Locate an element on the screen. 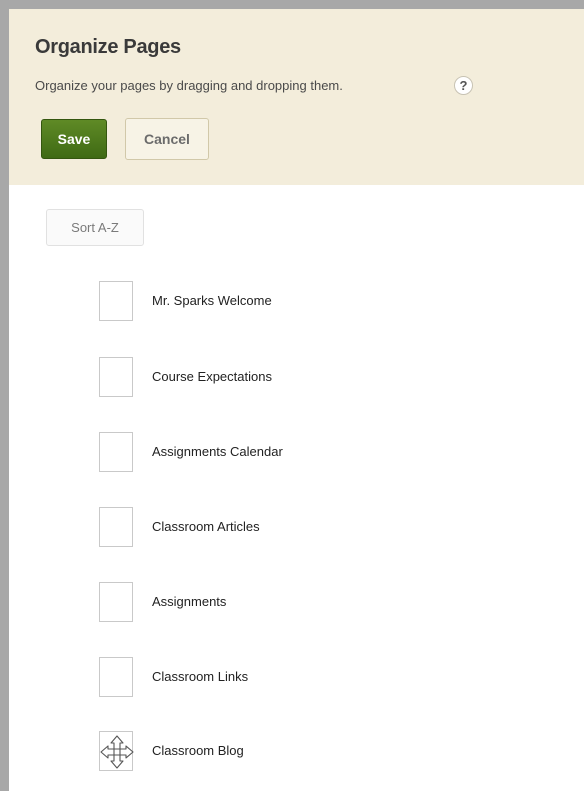 This screenshot has height=791, width=584. page-label: Classroom Blog is located at coordinates (198, 750).